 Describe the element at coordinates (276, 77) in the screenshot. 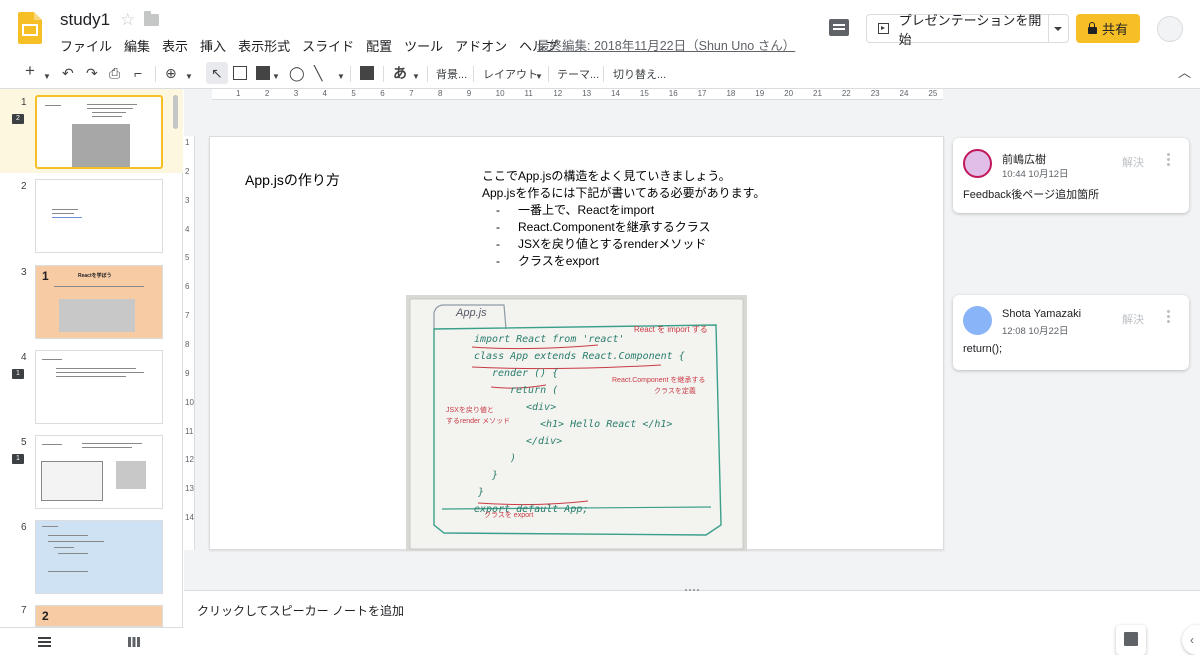

I see `image-chevron-icon: ▼` at that location.